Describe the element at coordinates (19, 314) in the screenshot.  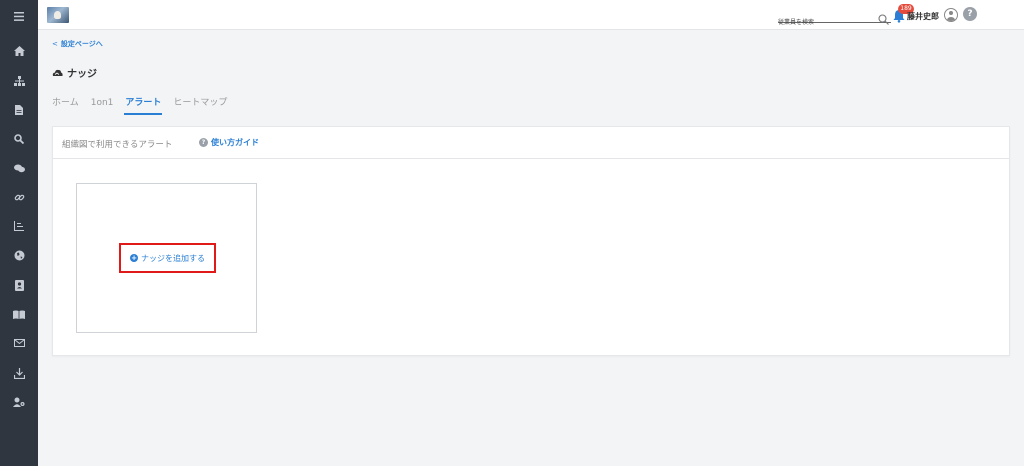
I see `book-icon` at that location.